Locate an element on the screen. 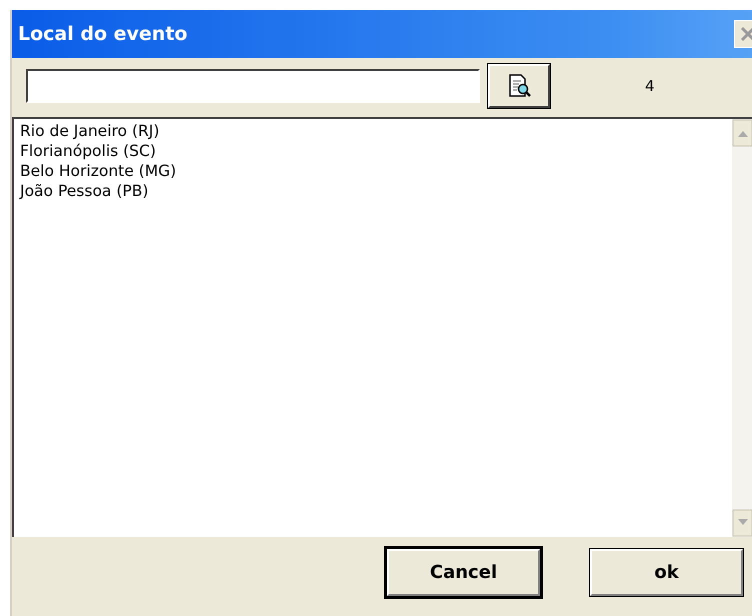 Image resolution: width=752 pixels, height=616 pixels. list-item: Rio de Janeiro (RJ) is located at coordinates (90, 131).